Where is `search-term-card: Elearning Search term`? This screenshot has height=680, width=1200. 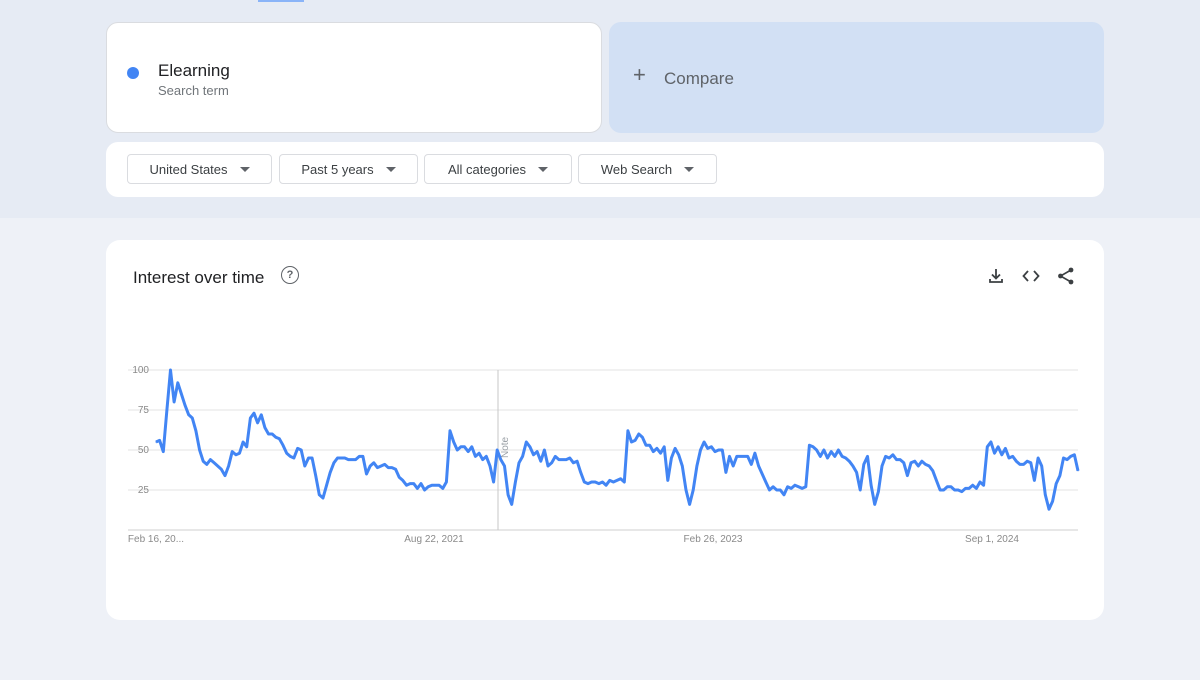
search-term-card: Elearning Search term is located at coordinates (354, 77).